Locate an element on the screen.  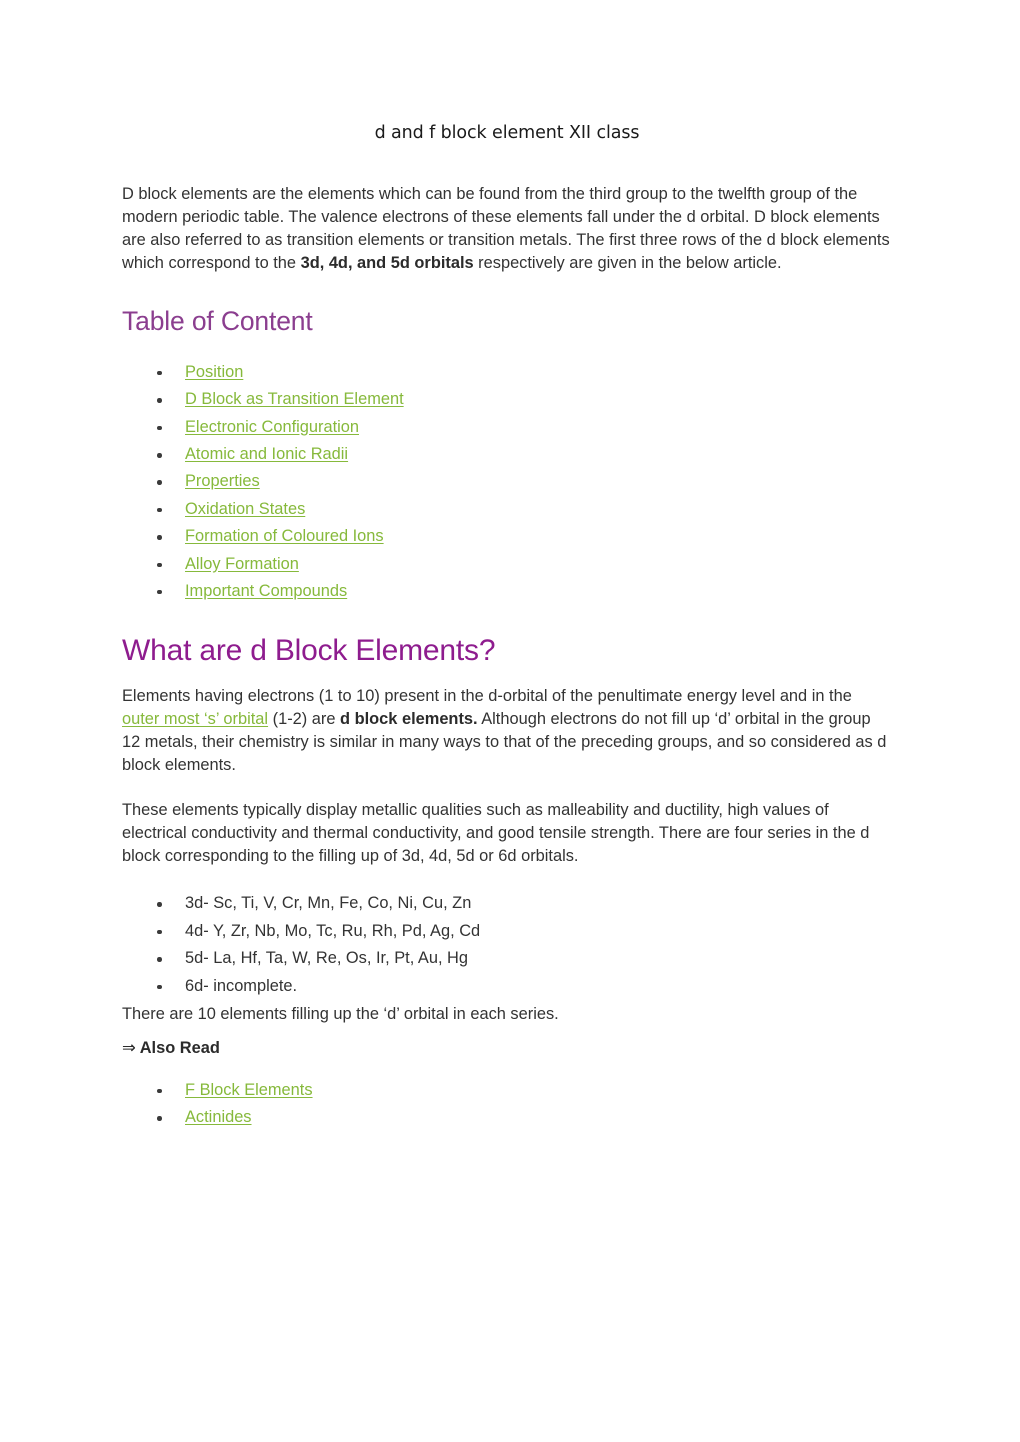
double-arrow-icon: ⇒ is located at coordinates (129, 1047).